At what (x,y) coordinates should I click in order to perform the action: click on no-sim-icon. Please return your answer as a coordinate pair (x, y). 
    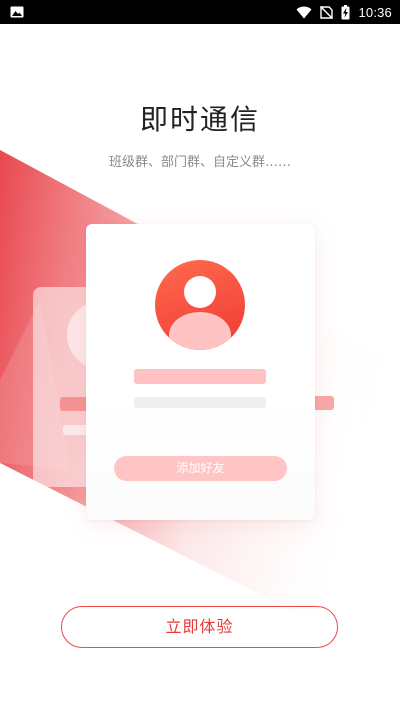
    Looking at the image, I should click on (327, 12).